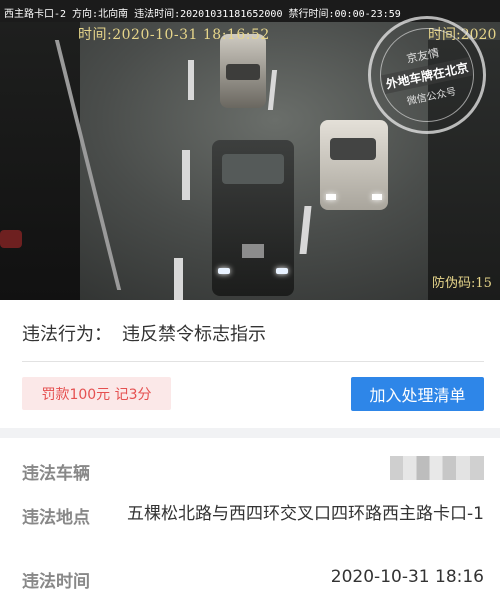 The width and height of the screenshot is (500, 610). I want to click on fine-badge: 罚款100元 记3分, so click(96, 393).